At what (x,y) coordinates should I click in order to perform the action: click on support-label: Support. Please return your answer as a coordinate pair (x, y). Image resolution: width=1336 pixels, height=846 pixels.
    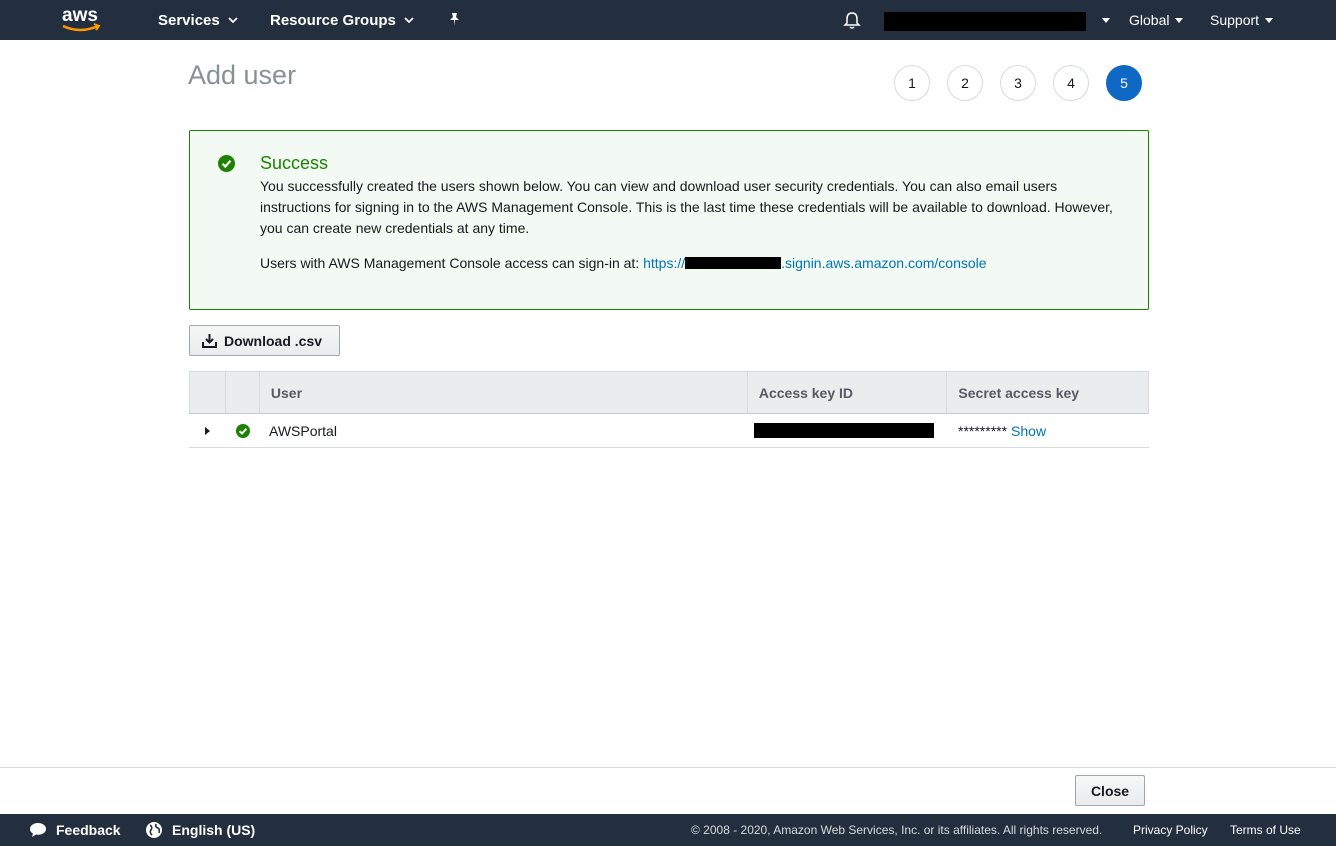
    Looking at the image, I should click on (1235, 20).